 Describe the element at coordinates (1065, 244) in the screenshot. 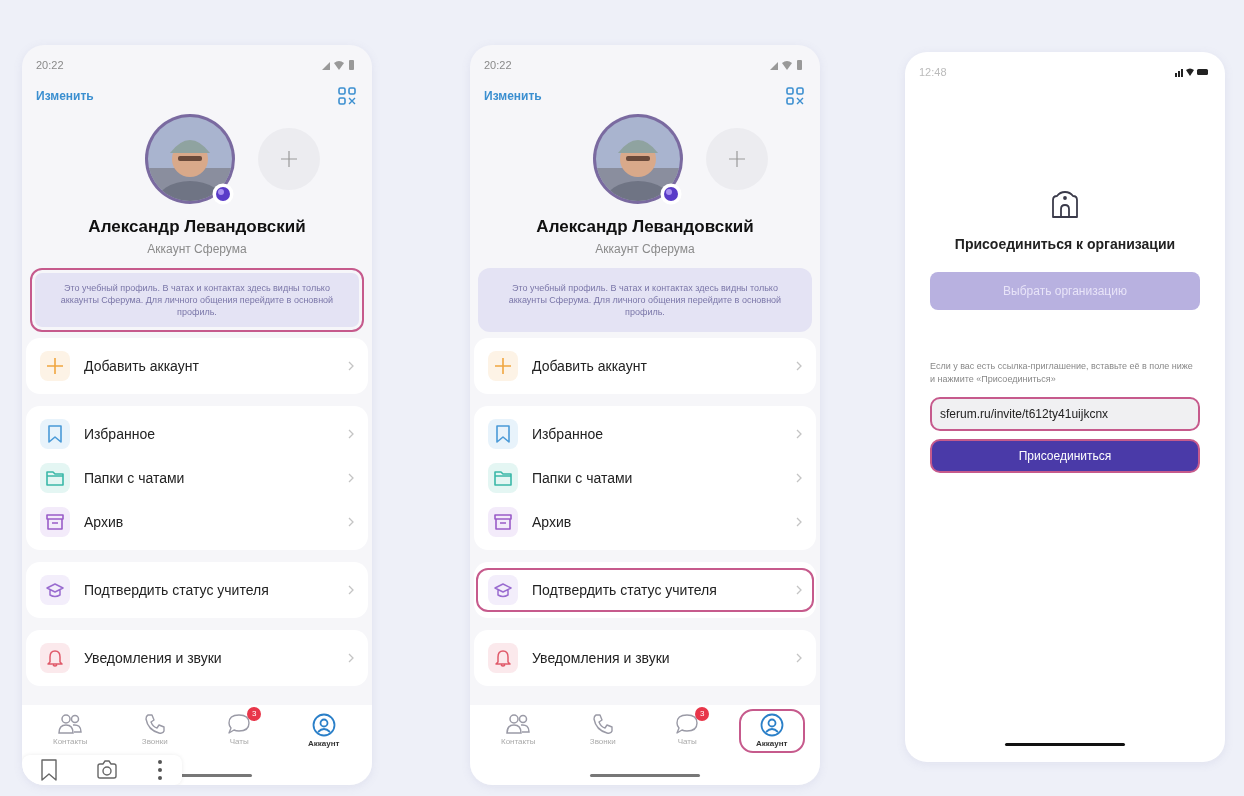

I see `screen-title: Присоединиться к организации` at that location.